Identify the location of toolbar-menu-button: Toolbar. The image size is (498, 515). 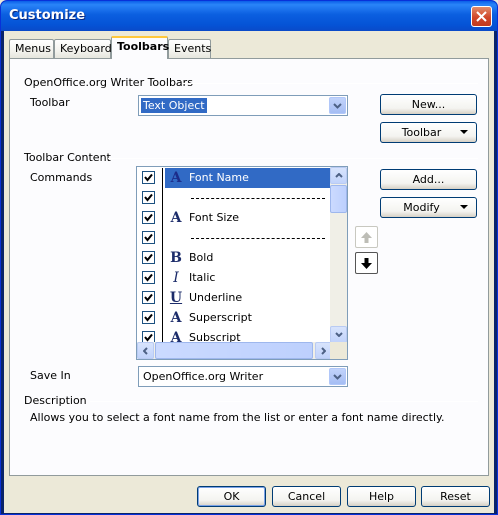
(428, 132).